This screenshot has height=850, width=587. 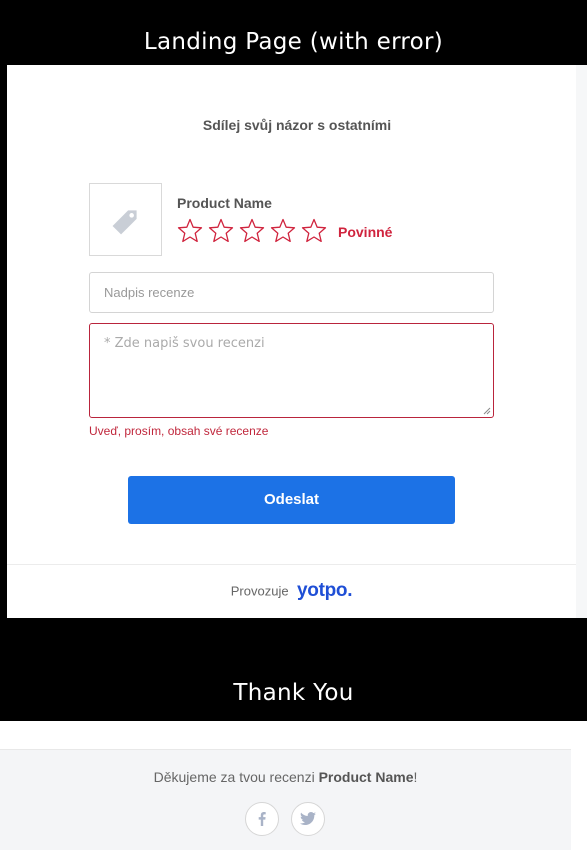 I want to click on review-content-textarea: * Zde napiš svou recenzi, so click(x=291, y=370).